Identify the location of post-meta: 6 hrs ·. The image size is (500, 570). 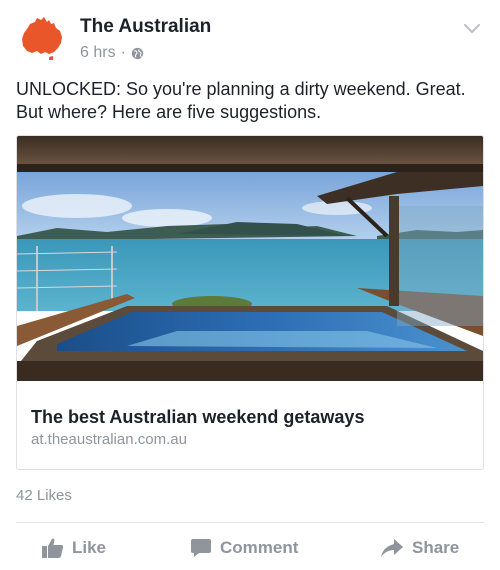
(112, 53).